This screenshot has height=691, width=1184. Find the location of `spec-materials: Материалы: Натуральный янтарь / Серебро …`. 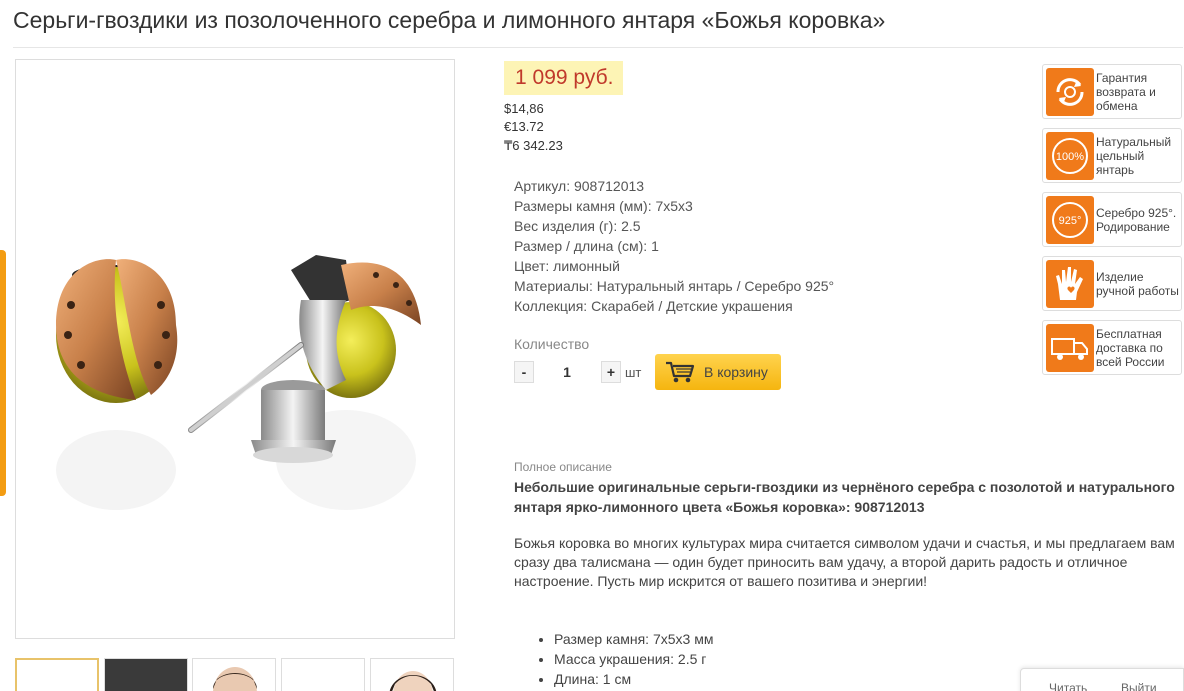

spec-materials: Материалы: Натуральный янтарь / Серебро … is located at coordinates (674, 286).